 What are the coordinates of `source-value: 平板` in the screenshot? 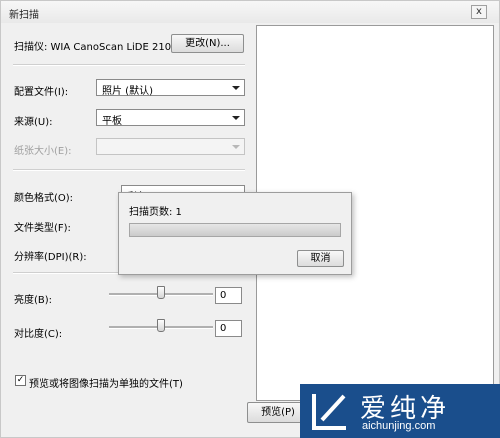 It's located at (112, 121).